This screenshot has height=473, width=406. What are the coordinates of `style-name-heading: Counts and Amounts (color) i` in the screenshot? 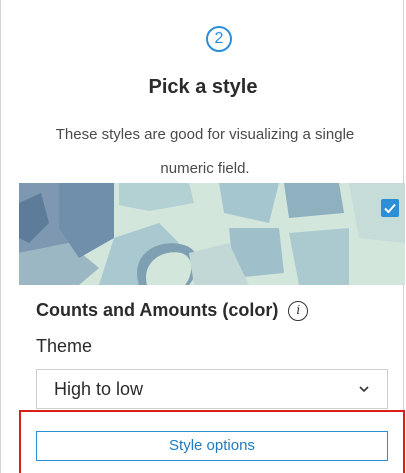 It's located at (172, 310).